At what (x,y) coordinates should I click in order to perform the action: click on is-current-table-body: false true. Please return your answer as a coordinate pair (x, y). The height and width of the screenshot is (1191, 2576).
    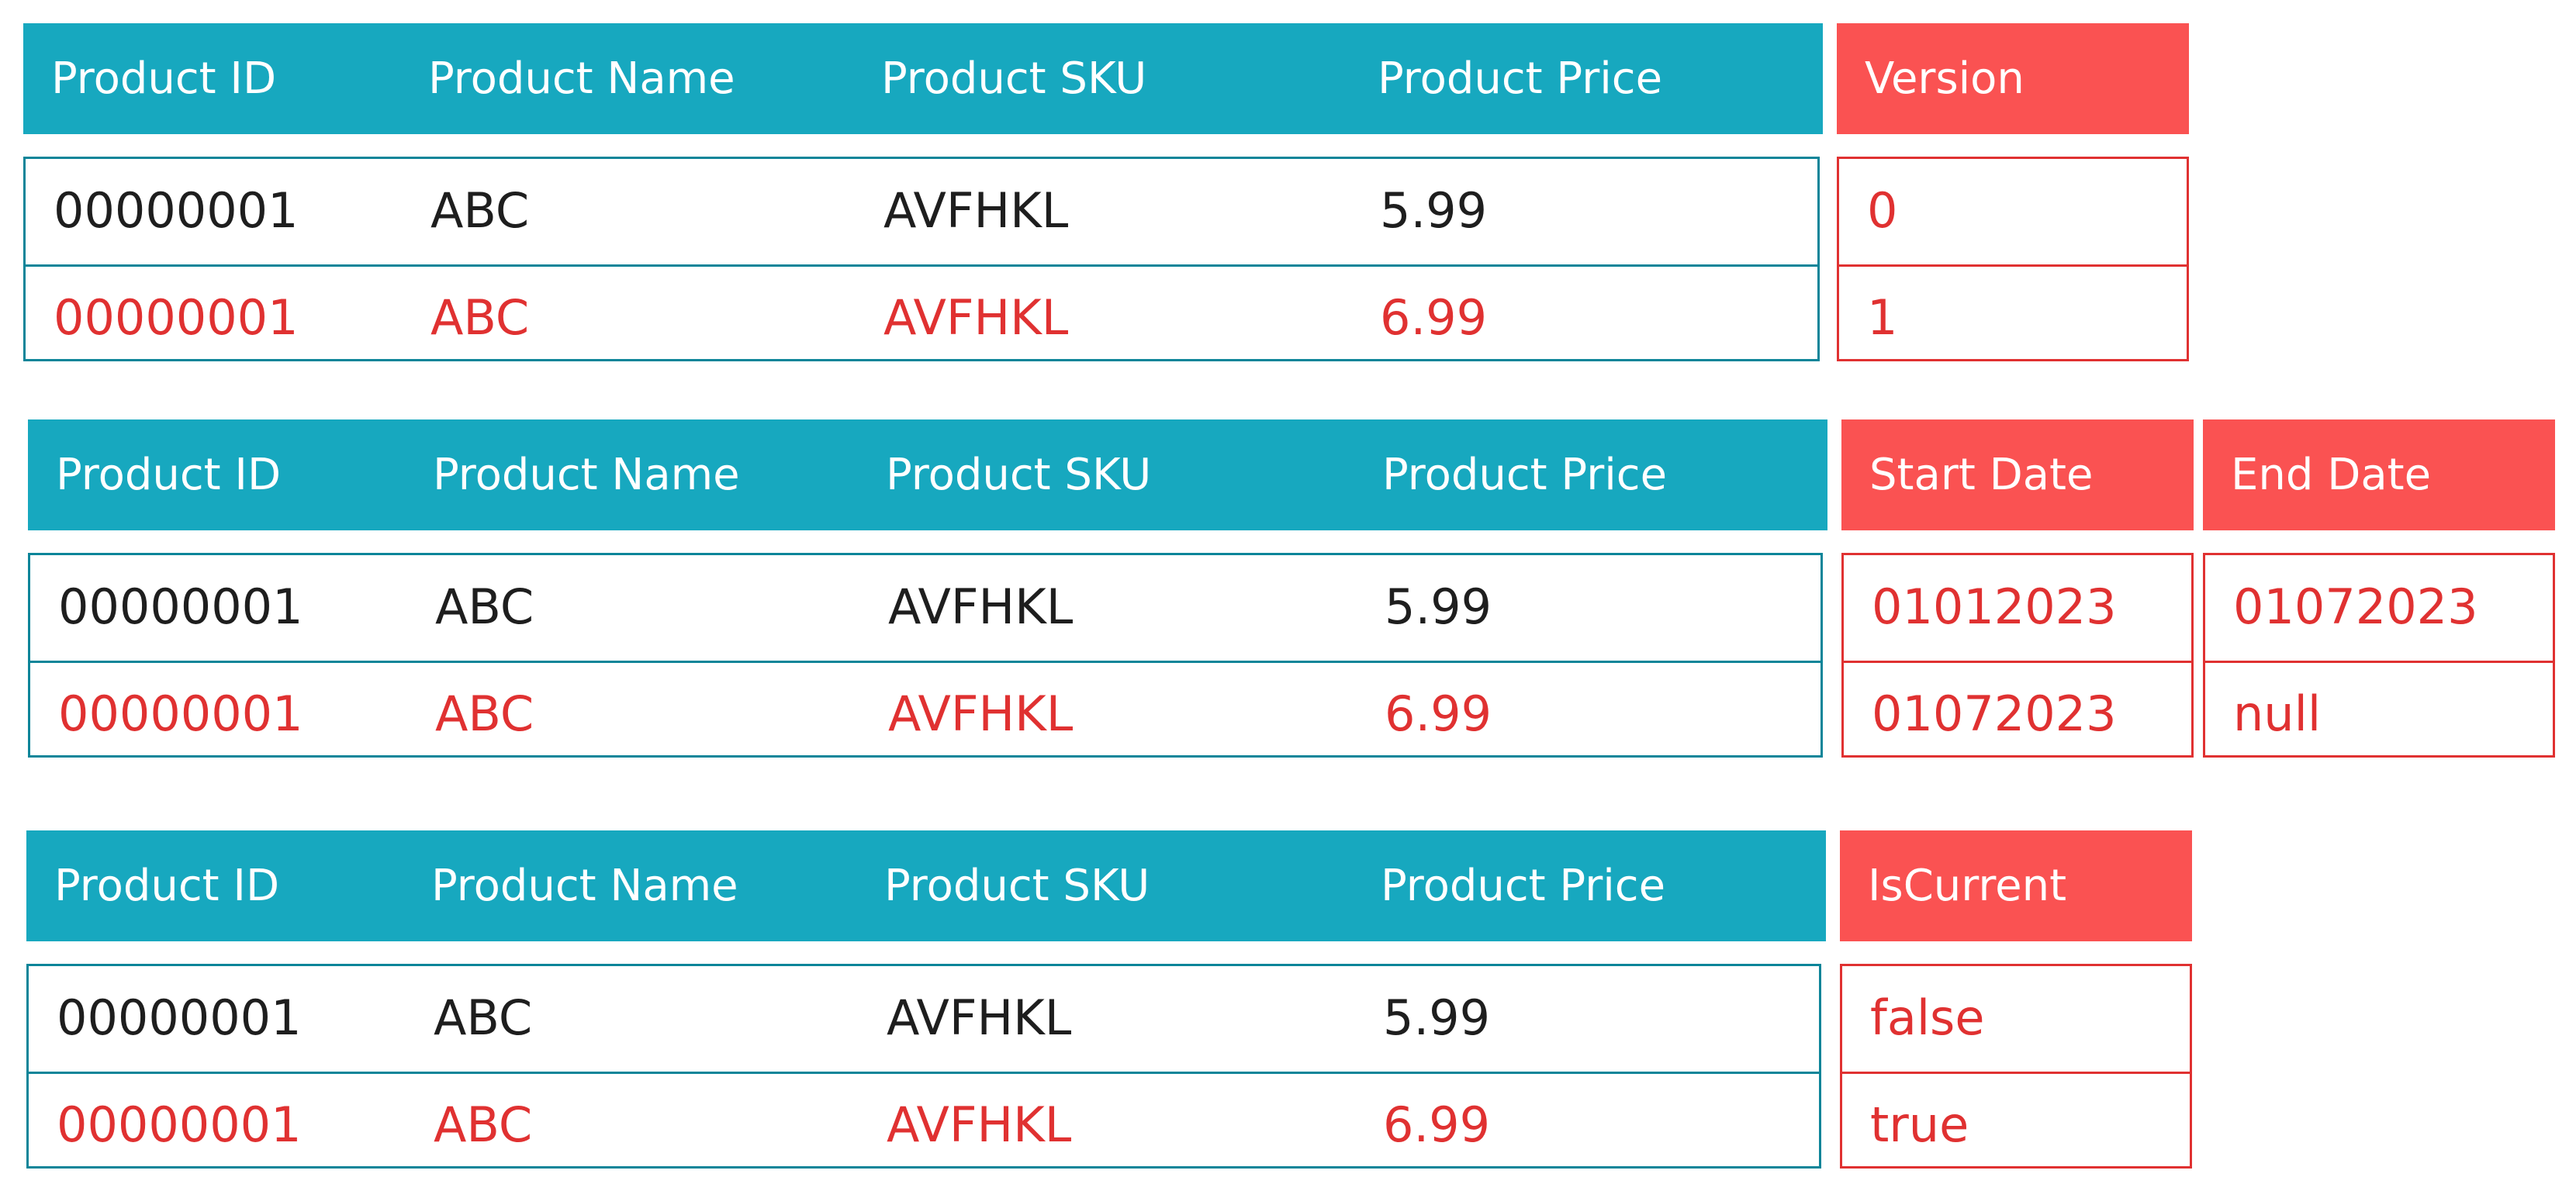
    Looking at the image, I should click on (2016, 1066).